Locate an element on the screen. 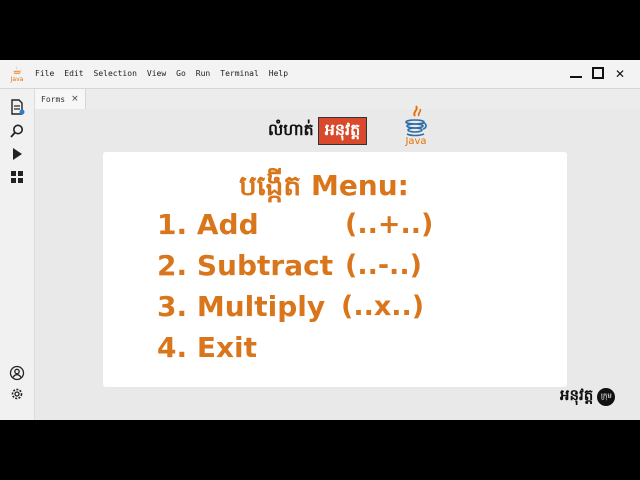  coffee-cup-icon: ☕ is located at coordinates (17, 70).